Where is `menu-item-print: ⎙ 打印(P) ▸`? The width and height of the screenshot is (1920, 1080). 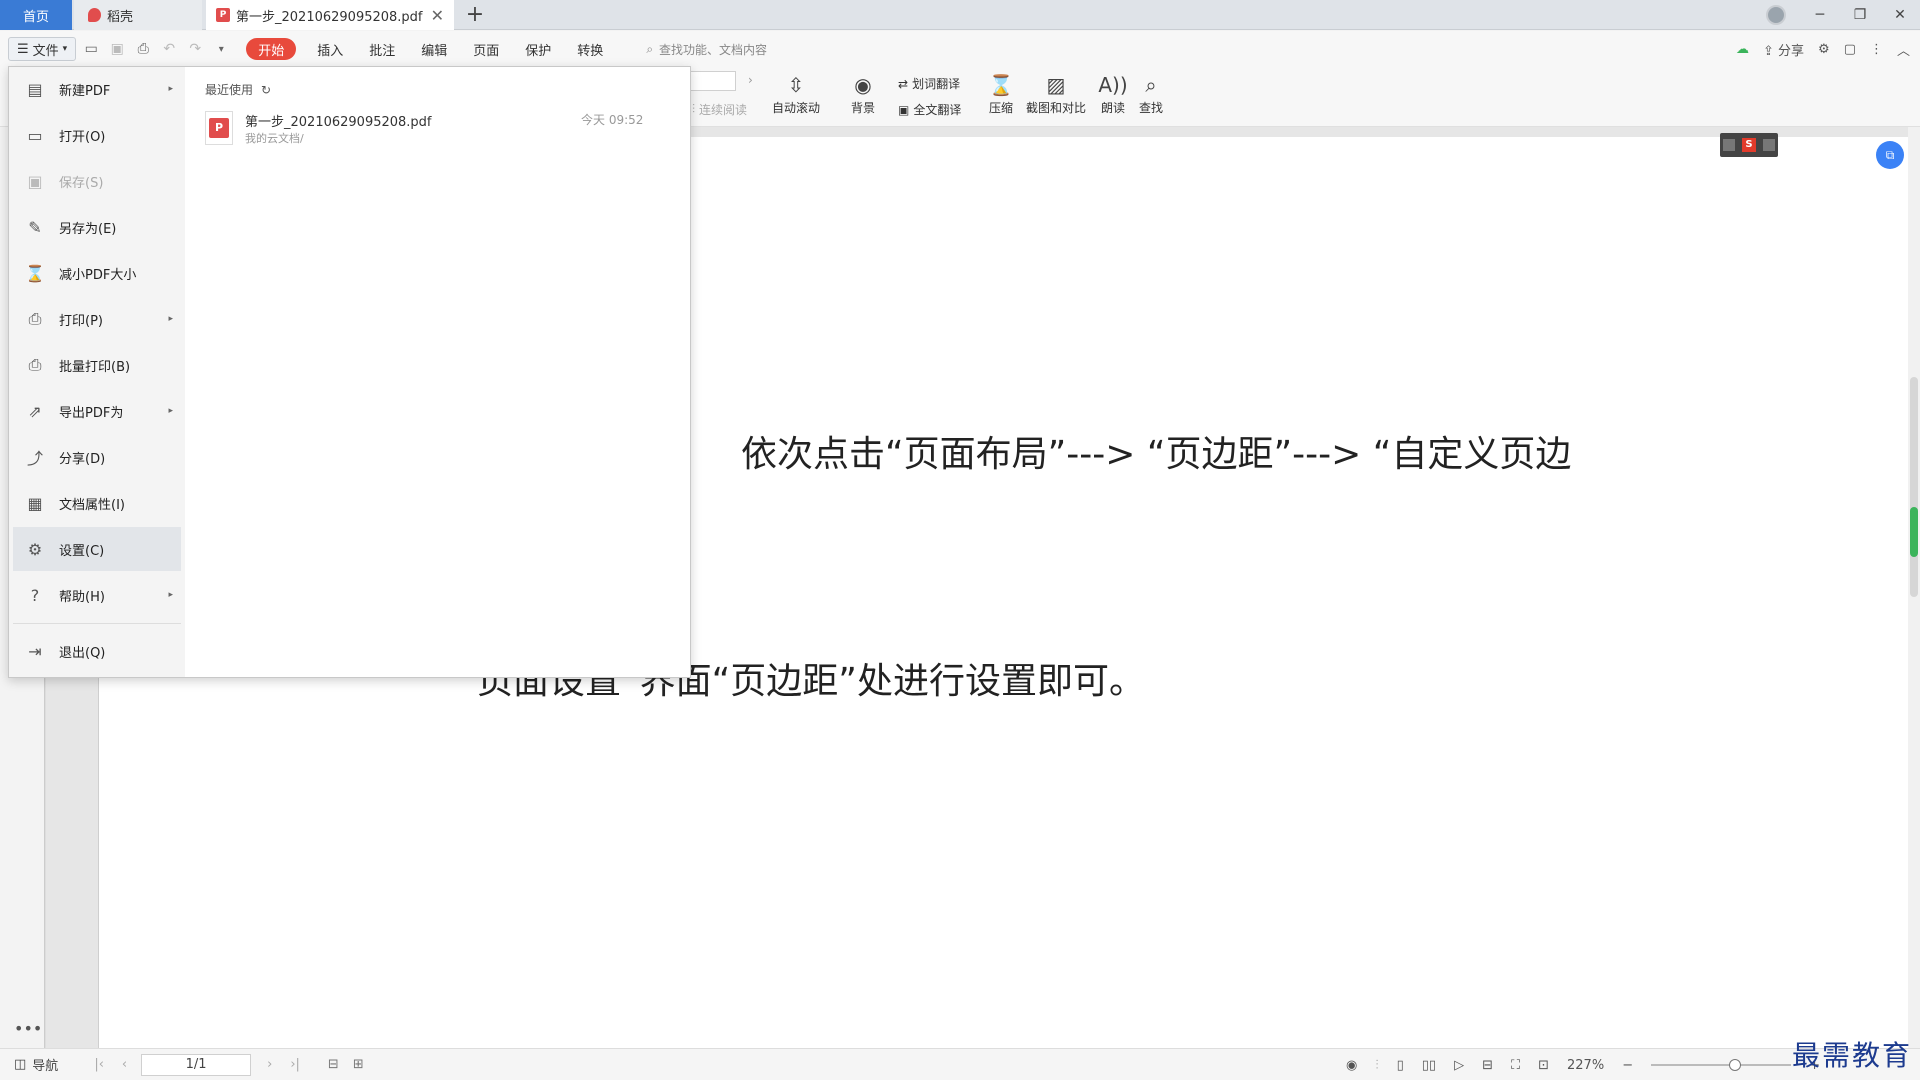
menu-item-print: ⎙ 打印(P) ▸ is located at coordinates (97, 319).